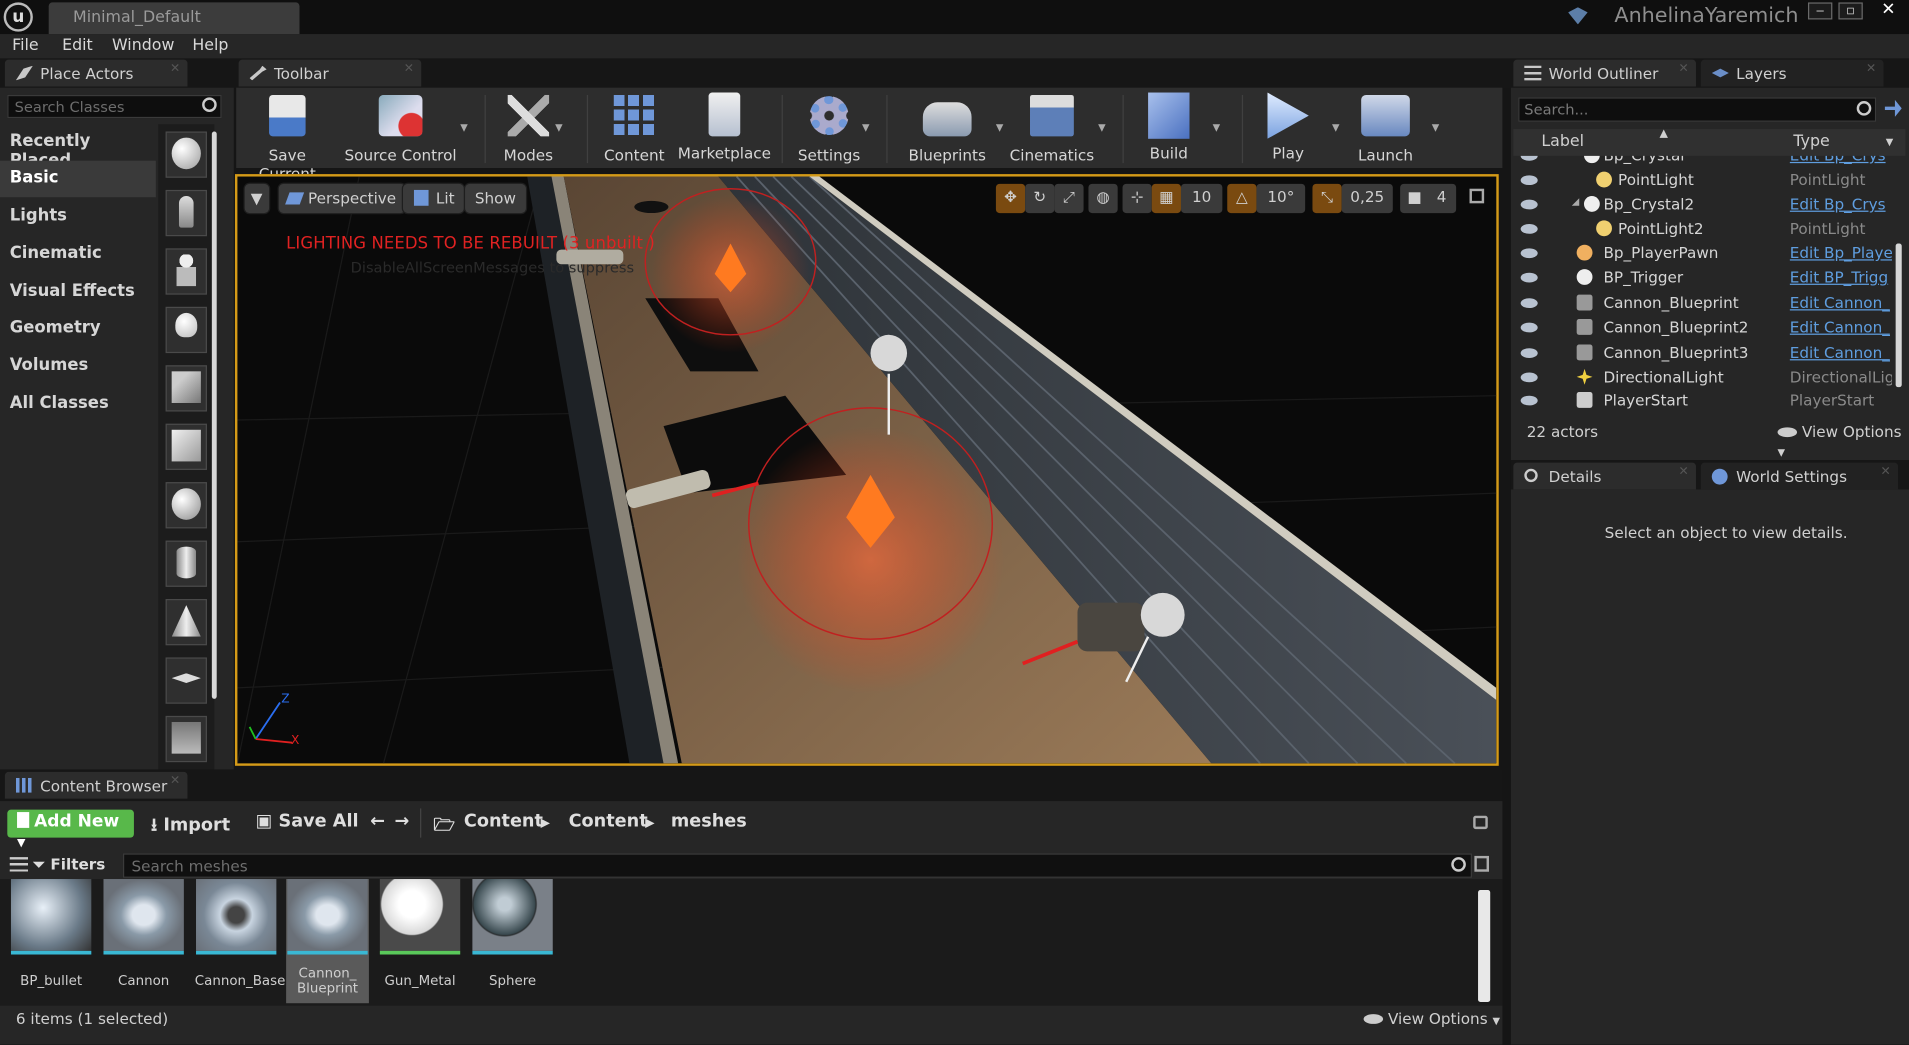  Describe the element at coordinates (1482, 863) in the screenshot. I see `save-search-icon` at that location.